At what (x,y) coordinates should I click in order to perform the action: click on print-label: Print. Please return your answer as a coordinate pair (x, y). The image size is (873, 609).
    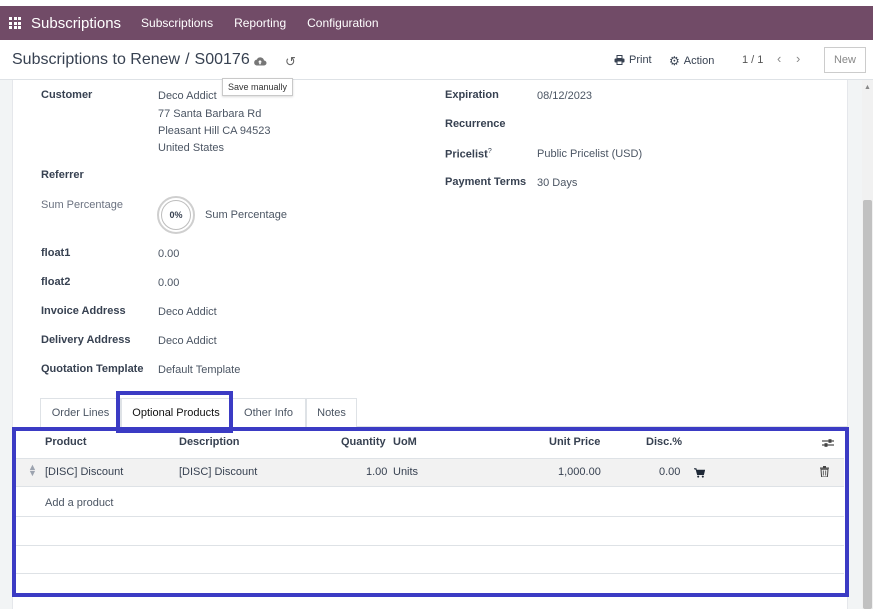
    Looking at the image, I should click on (640, 60).